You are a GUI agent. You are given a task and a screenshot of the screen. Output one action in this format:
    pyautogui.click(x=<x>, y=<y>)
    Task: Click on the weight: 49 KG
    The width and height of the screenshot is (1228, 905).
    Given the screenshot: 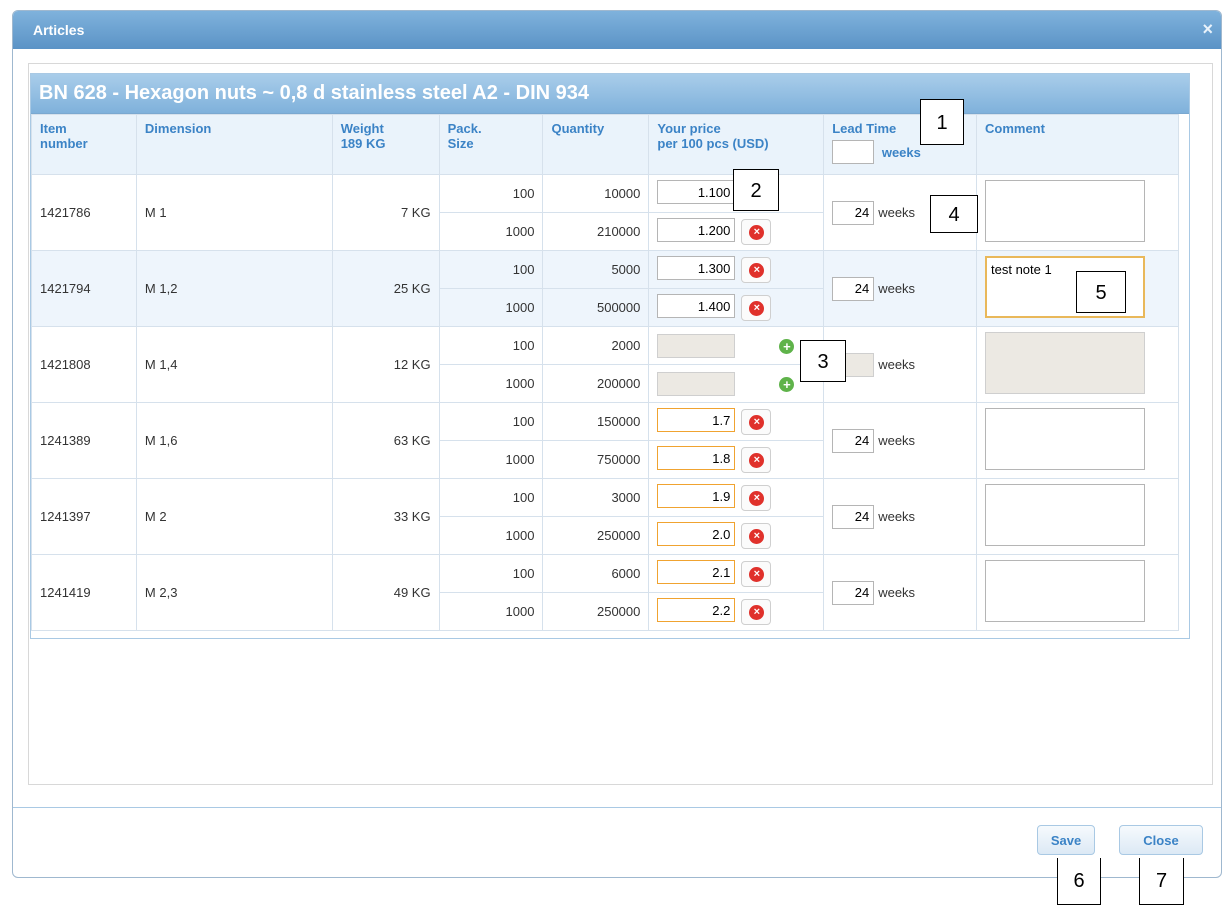 What is the action you would take?
    pyautogui.click(x=412, y=592)
    